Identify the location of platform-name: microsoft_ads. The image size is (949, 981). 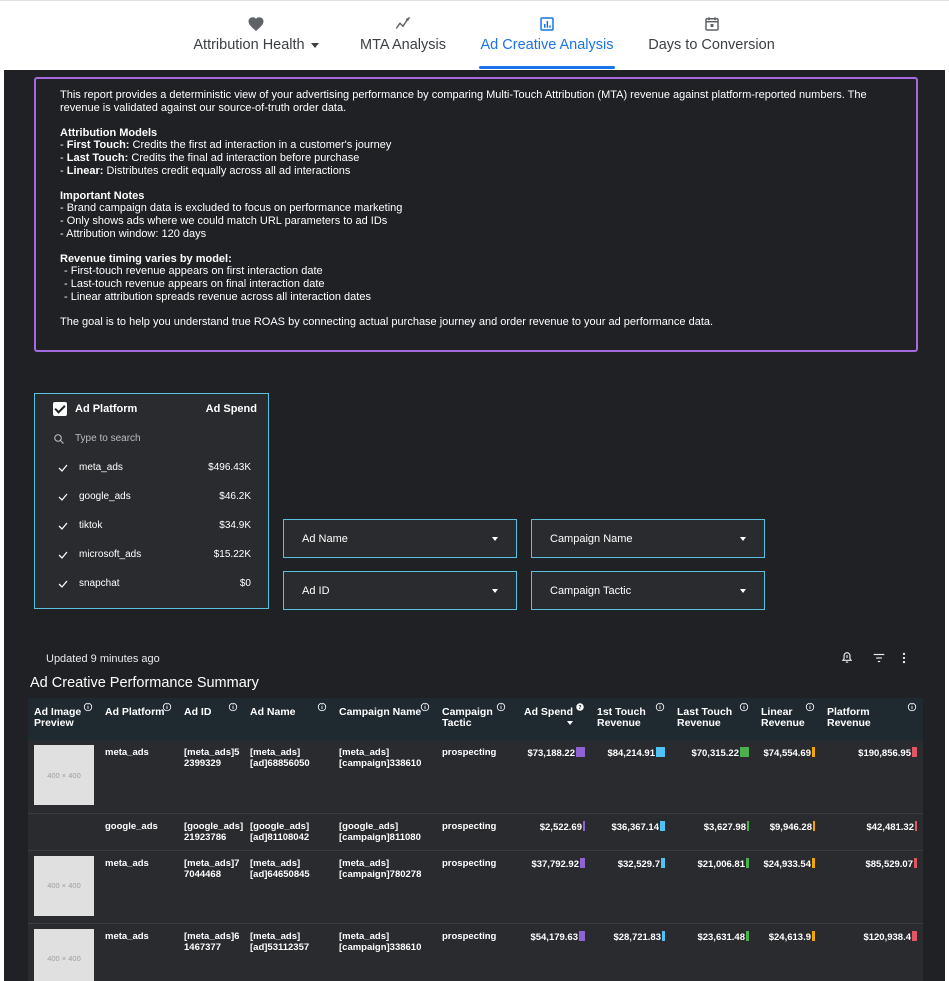
(110, 554).